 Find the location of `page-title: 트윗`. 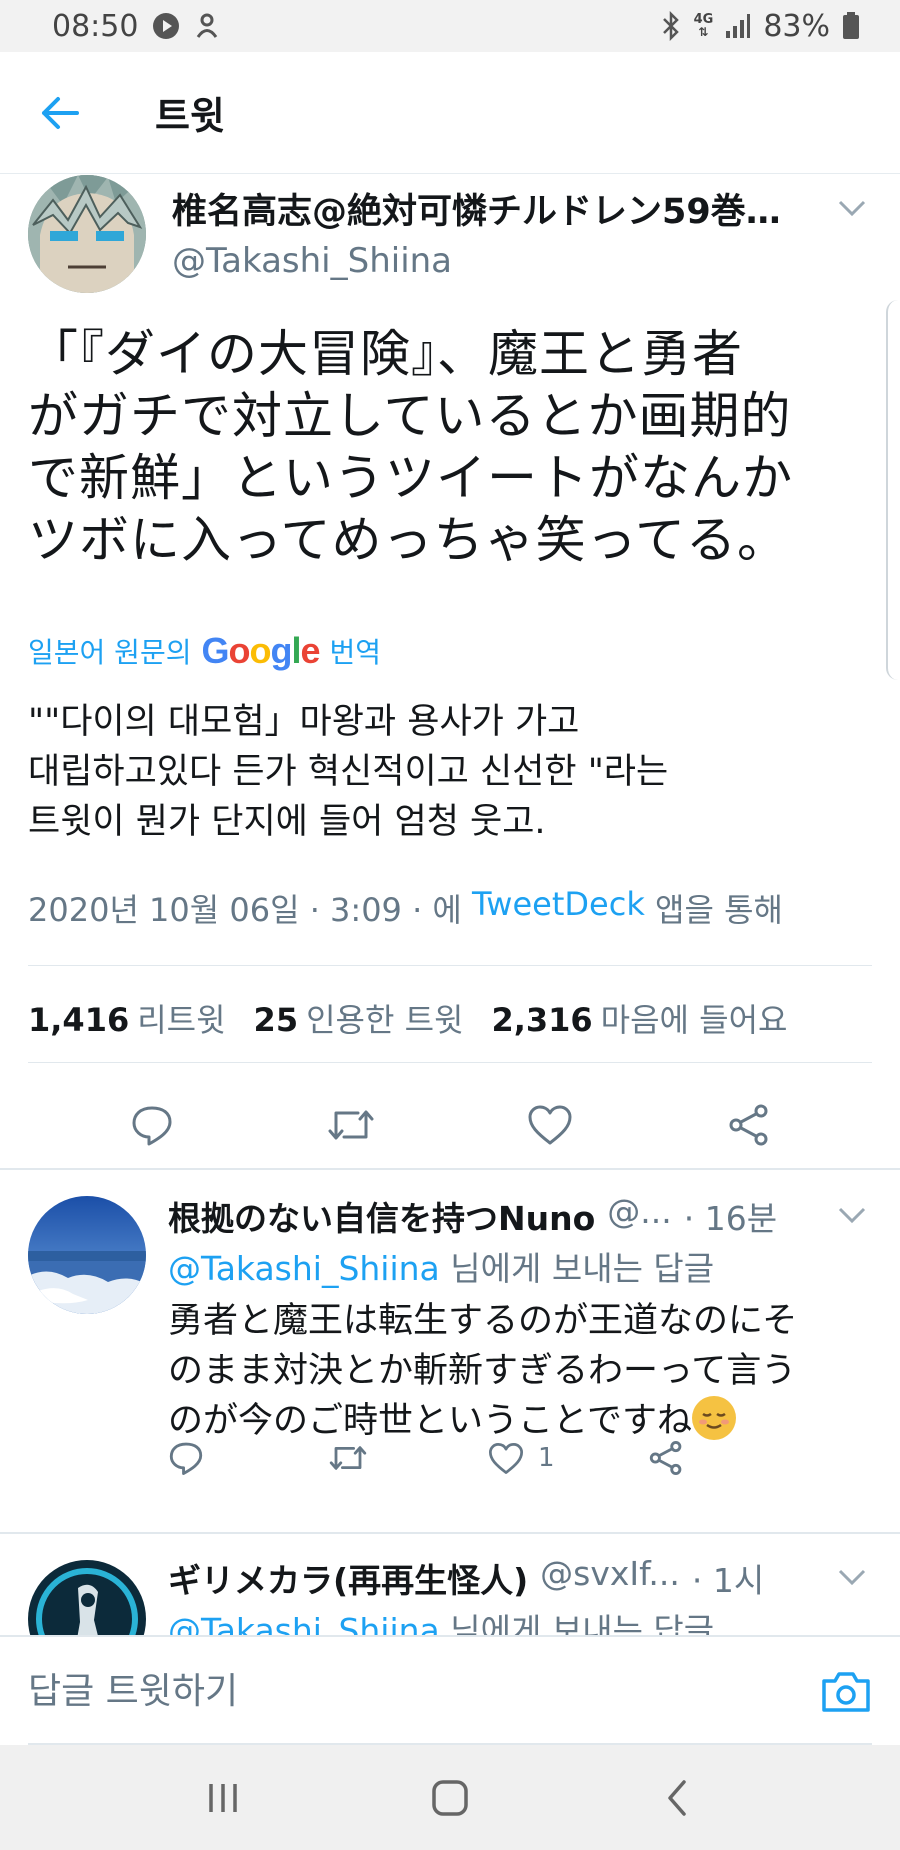

page-title: 트윗 is located at coordinates (190, 116).